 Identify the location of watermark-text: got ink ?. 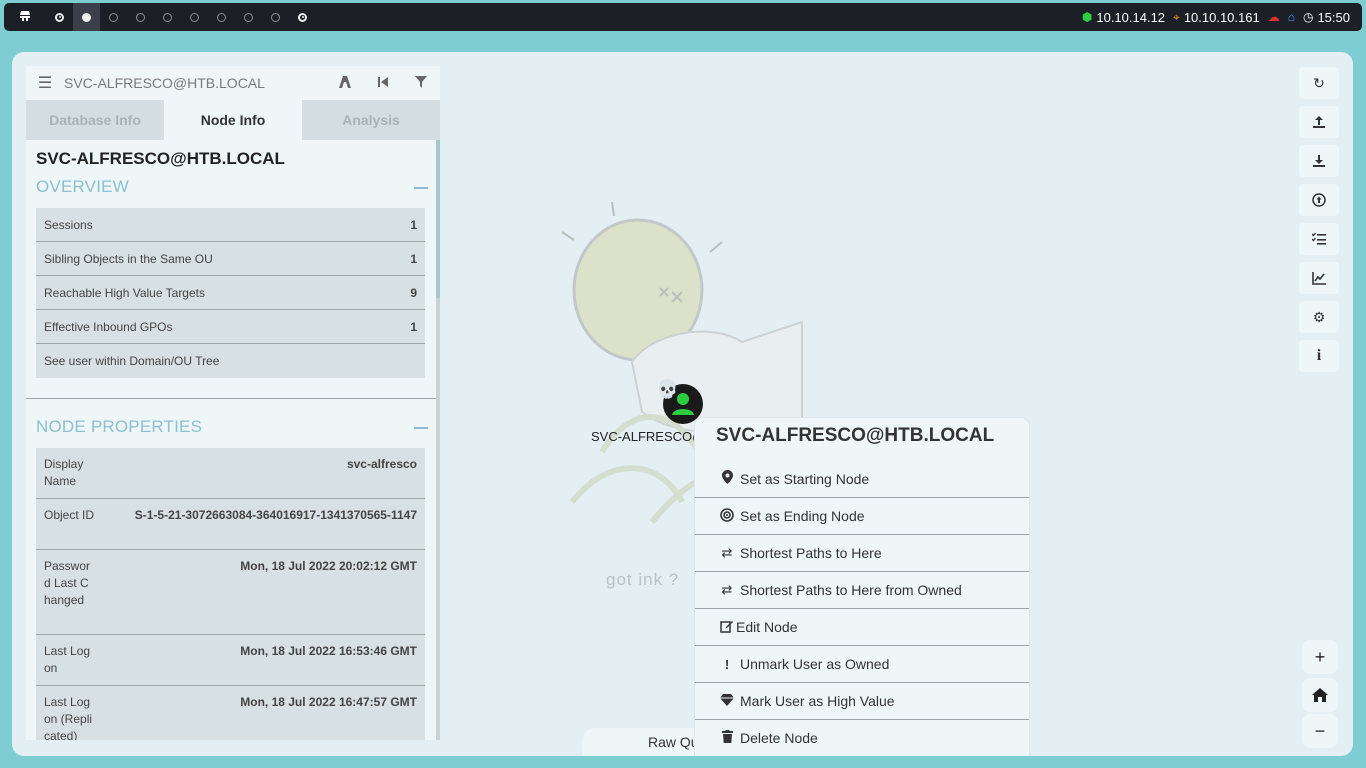
(643, 579).